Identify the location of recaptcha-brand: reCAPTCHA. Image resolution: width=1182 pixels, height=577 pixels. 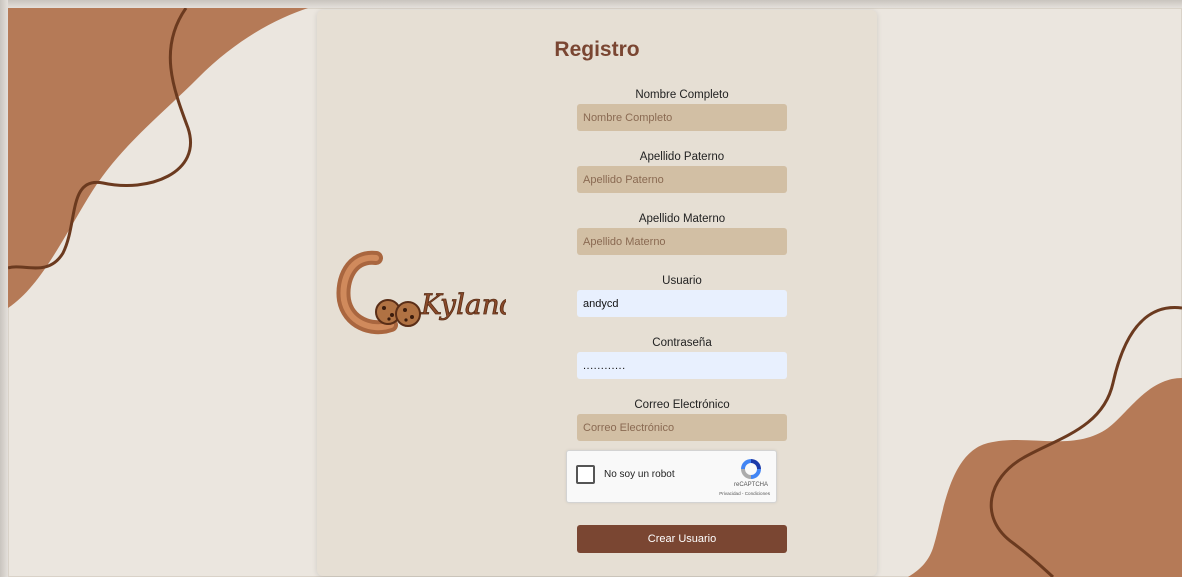
(750, 485).